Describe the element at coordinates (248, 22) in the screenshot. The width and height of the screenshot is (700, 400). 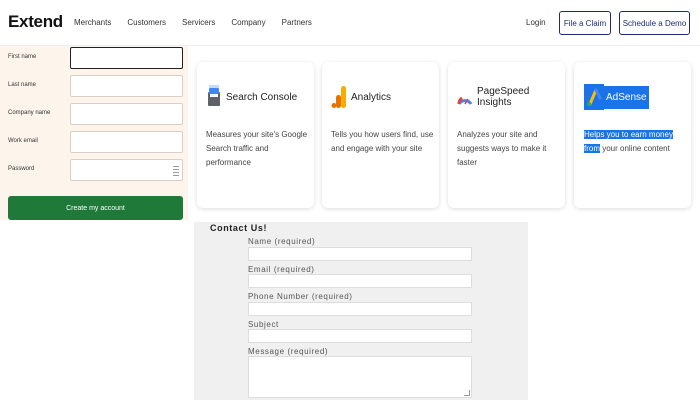
I see `nav-company: Company` at that location.